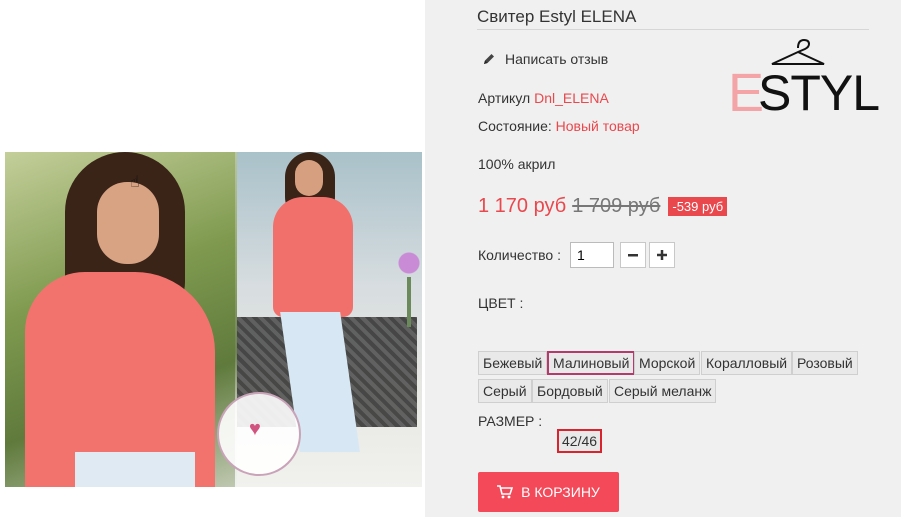  I want to click on title-divider, so click(673, 29).